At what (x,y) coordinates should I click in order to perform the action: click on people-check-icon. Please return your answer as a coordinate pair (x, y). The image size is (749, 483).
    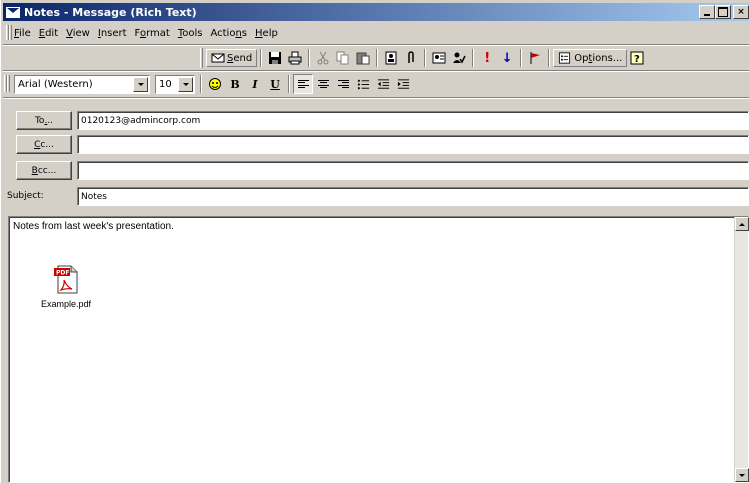
    Looking at the image, I should click on (459, 58).